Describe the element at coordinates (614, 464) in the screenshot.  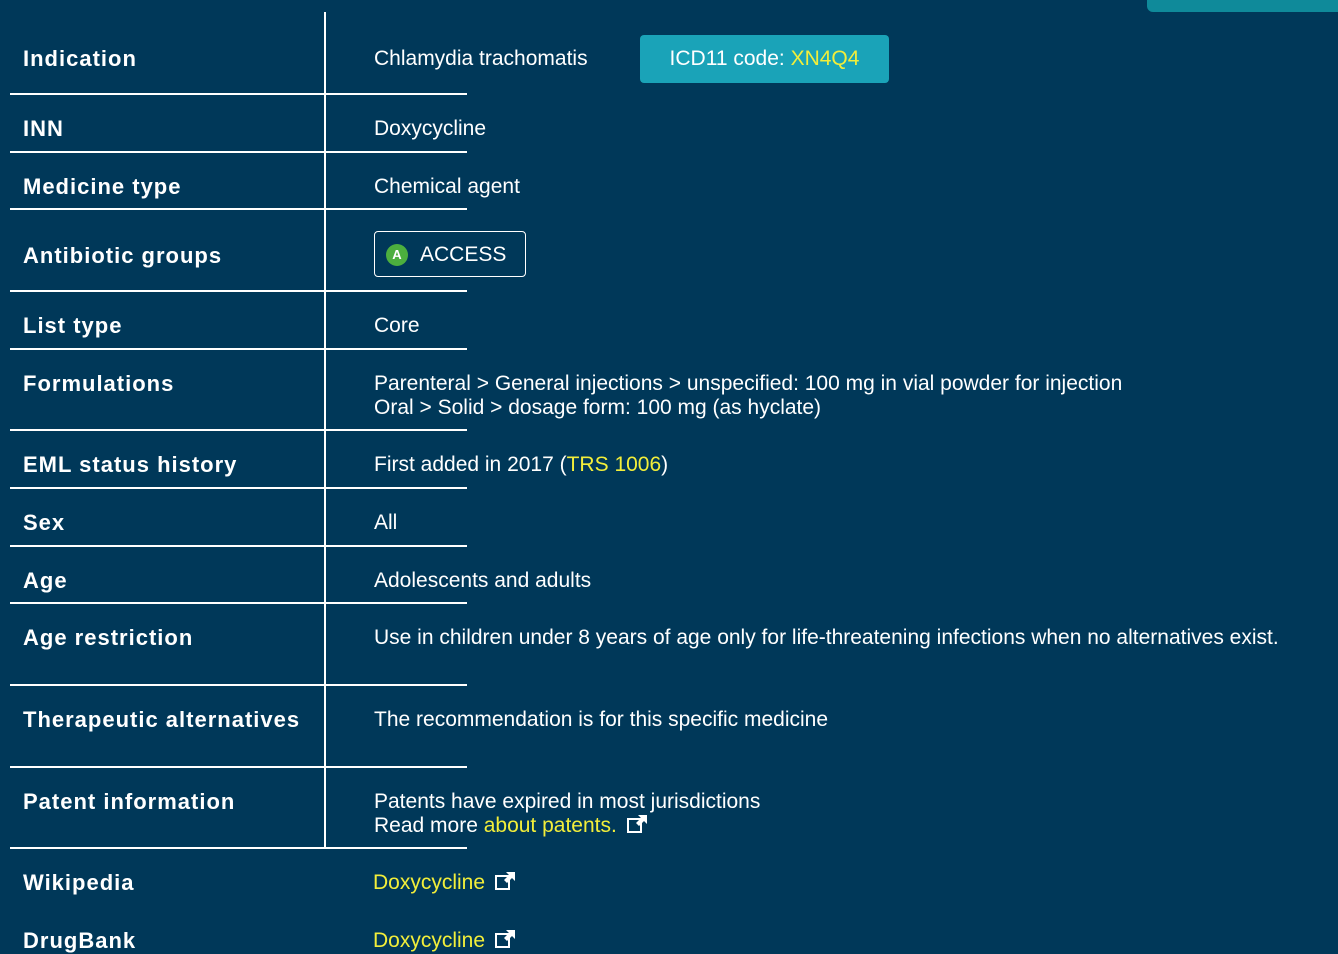
I see `trs-link: TRS 1006` at that location.